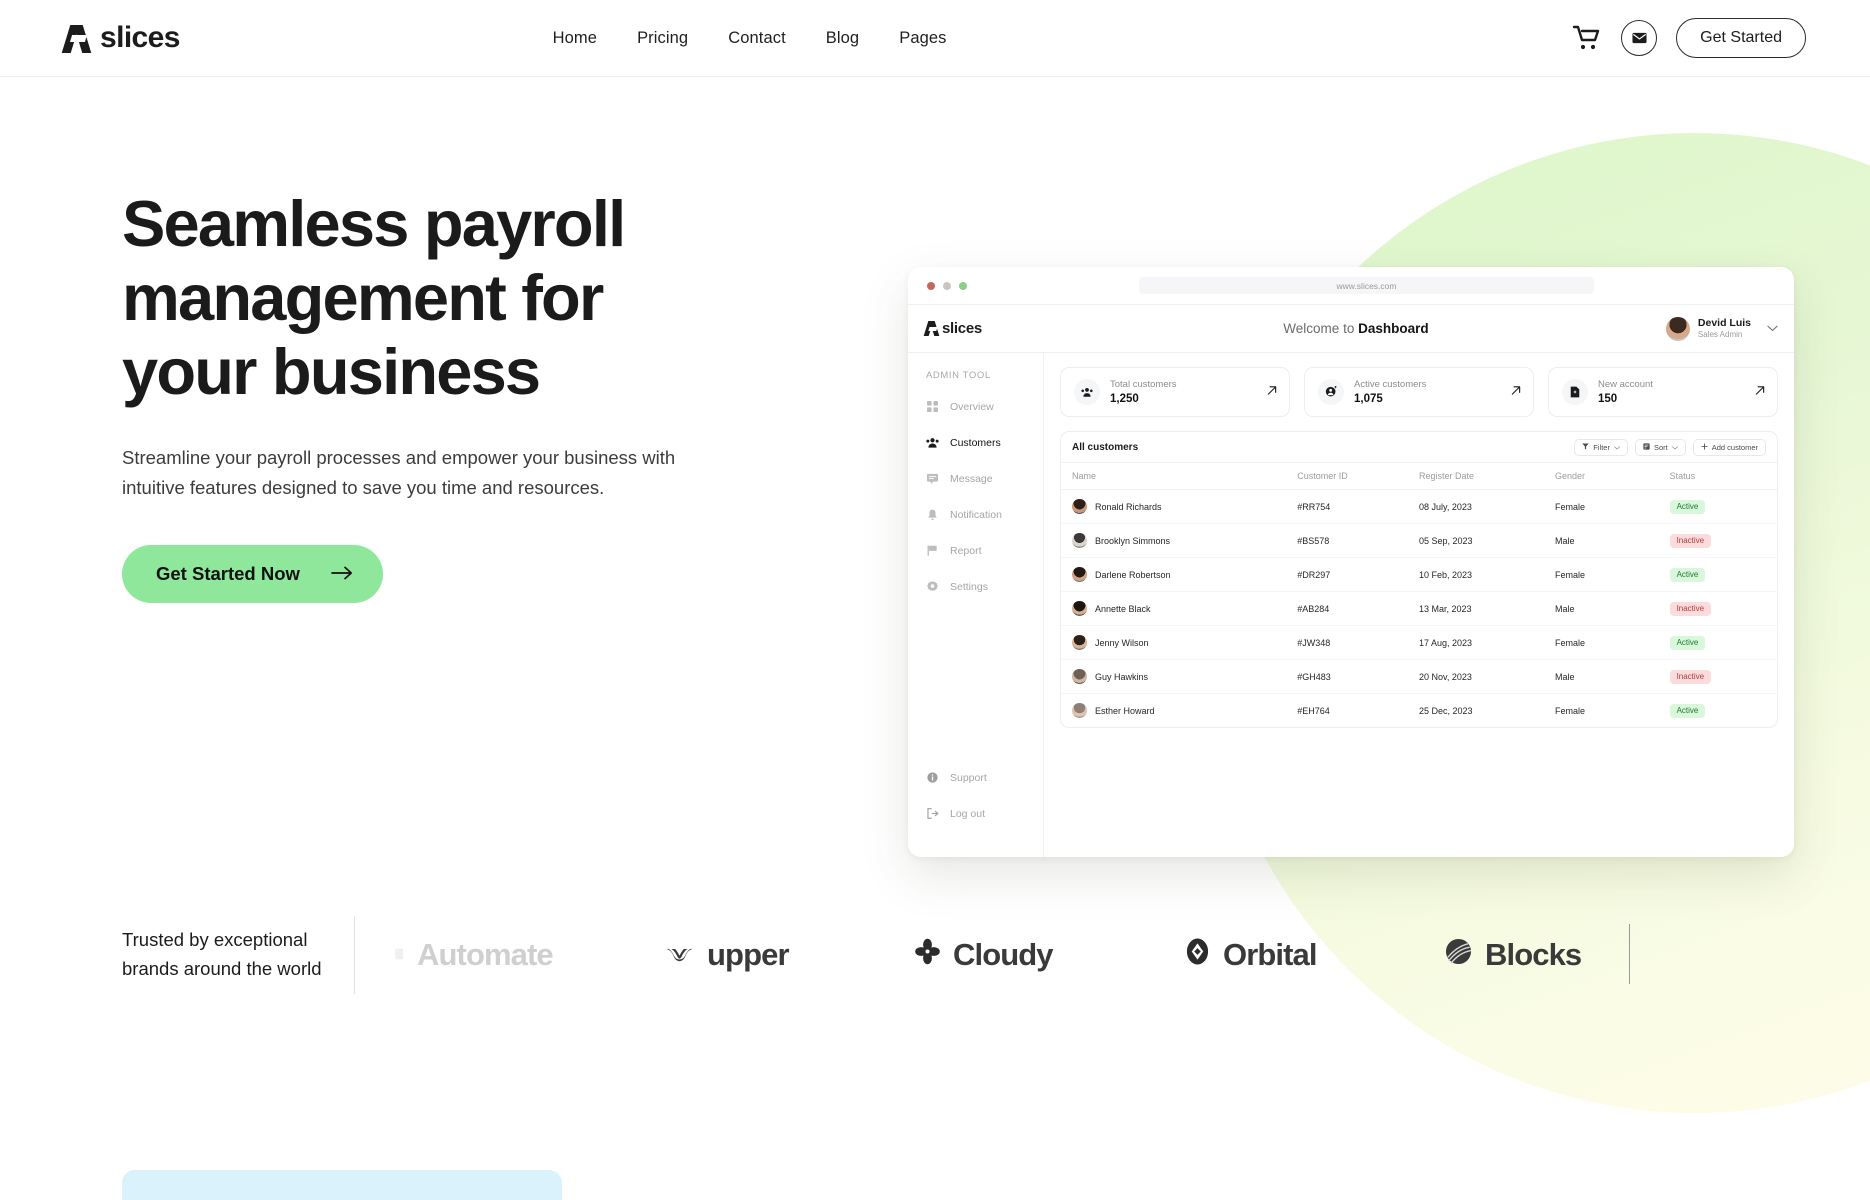  Describe the element at coordinates (932, 813) in the screenshot. I see `logout-icon` at that location.